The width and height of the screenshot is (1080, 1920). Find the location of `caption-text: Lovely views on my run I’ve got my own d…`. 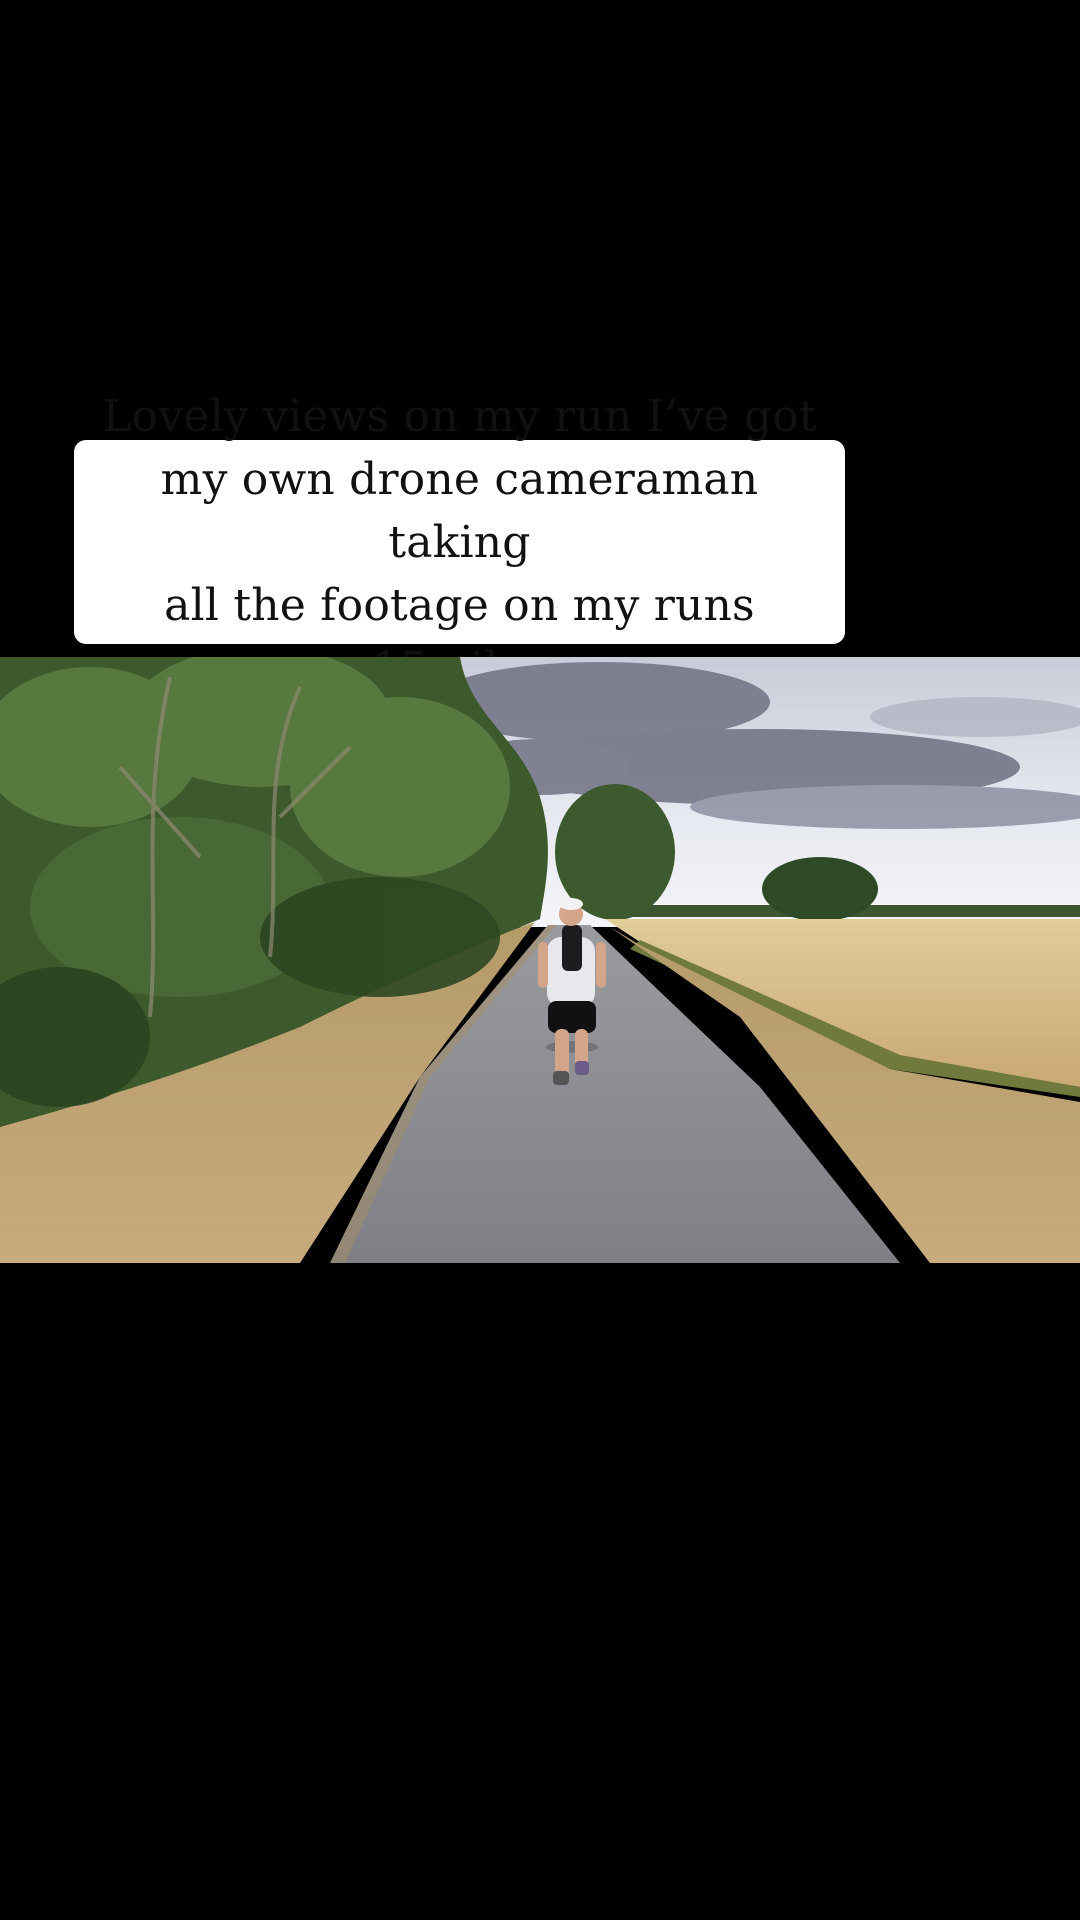

caption-text: Lovely views on my run I’ve got my own d… is located at coordinates (459, 542).